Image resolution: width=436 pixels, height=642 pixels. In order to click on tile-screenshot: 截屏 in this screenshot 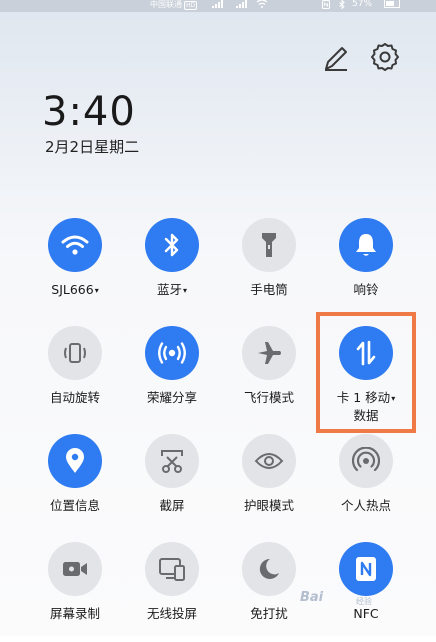, I will do `click(172, 484)`.